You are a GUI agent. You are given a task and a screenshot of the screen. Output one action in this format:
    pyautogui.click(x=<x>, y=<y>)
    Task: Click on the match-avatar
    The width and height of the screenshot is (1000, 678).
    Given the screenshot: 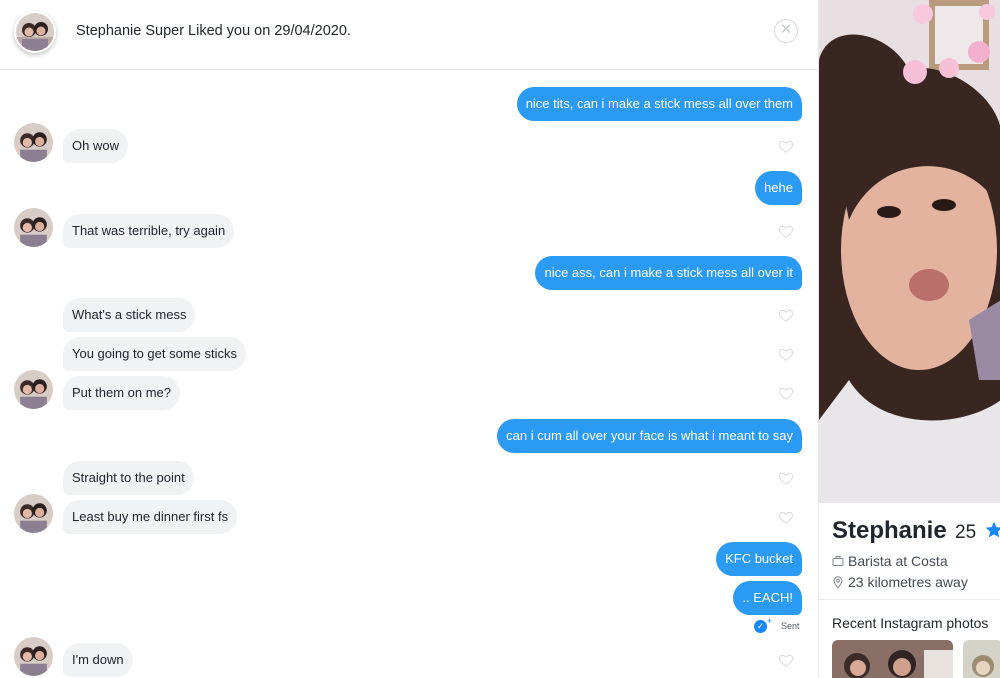 What is the action you would take?
    pyautogui.click(x=35, y=32)
    